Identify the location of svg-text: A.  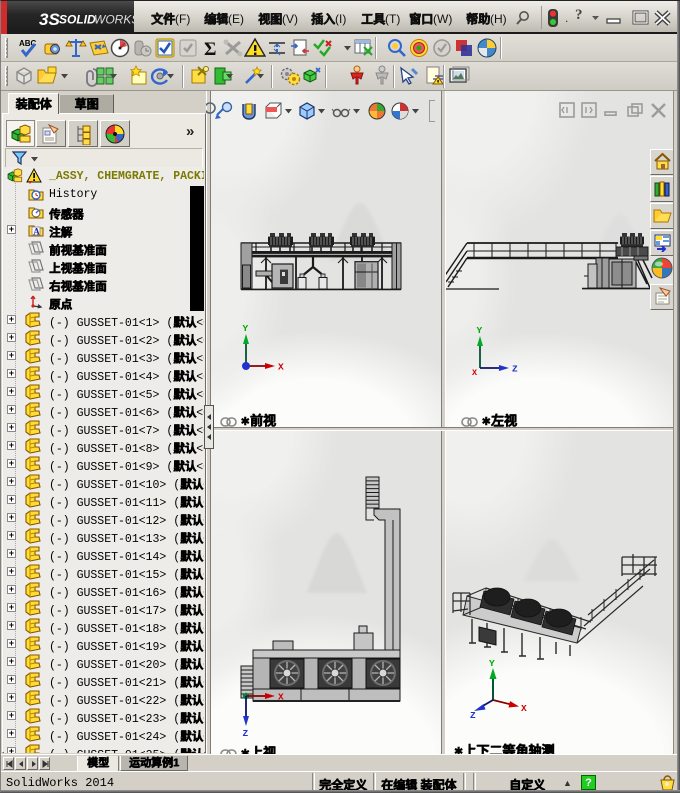
(36, 232).